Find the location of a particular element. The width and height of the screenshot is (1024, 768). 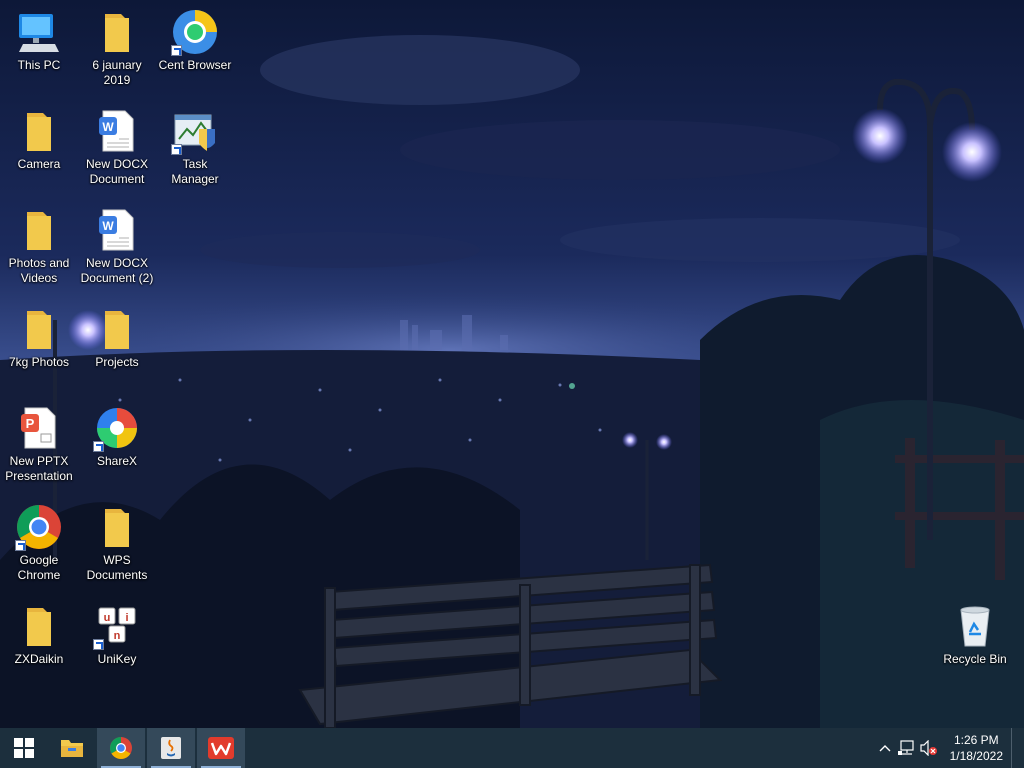

desktop-icon-wps-documents: WPS Documents is located at coordinates (117, 539).